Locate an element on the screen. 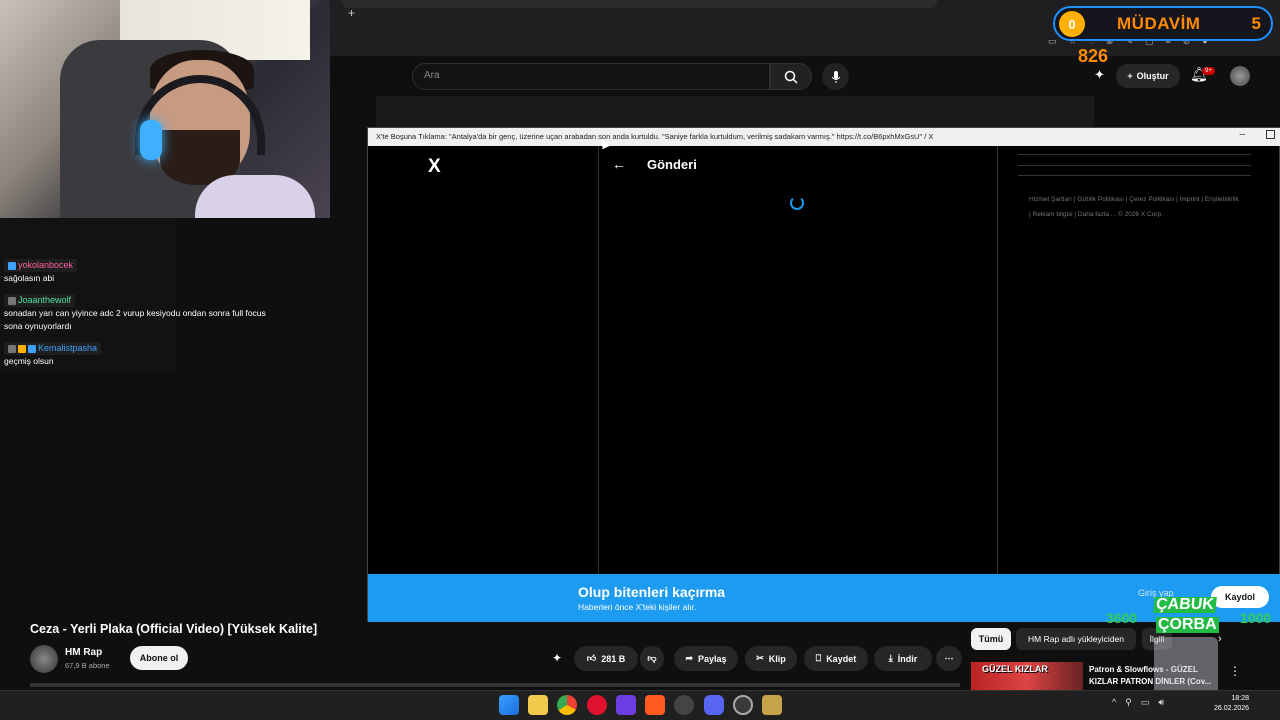 The width and height of the screenshot is (1280, 720). mudavim-right-value: 5 is located at coordinates (1256, 23).